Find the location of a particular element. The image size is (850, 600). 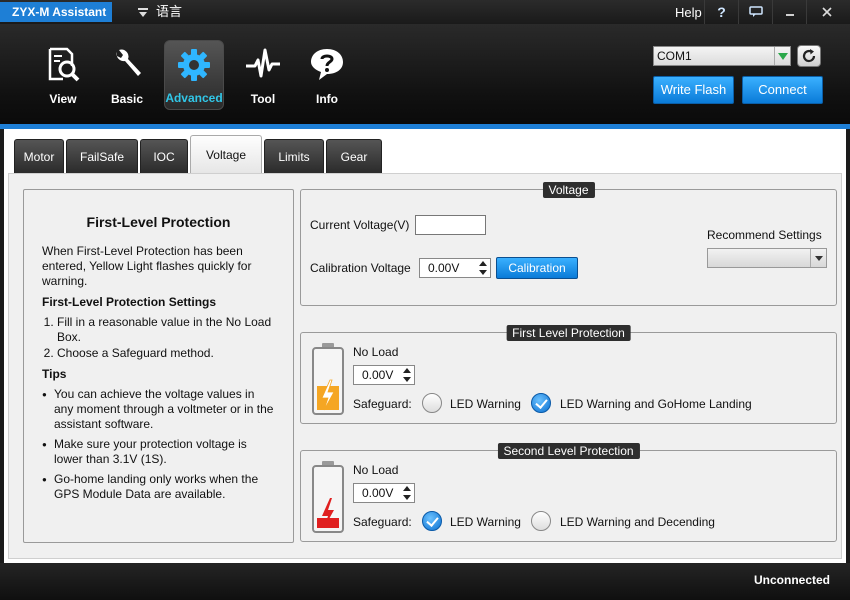

connect-button: Connect is located at coordinates (782, 90).